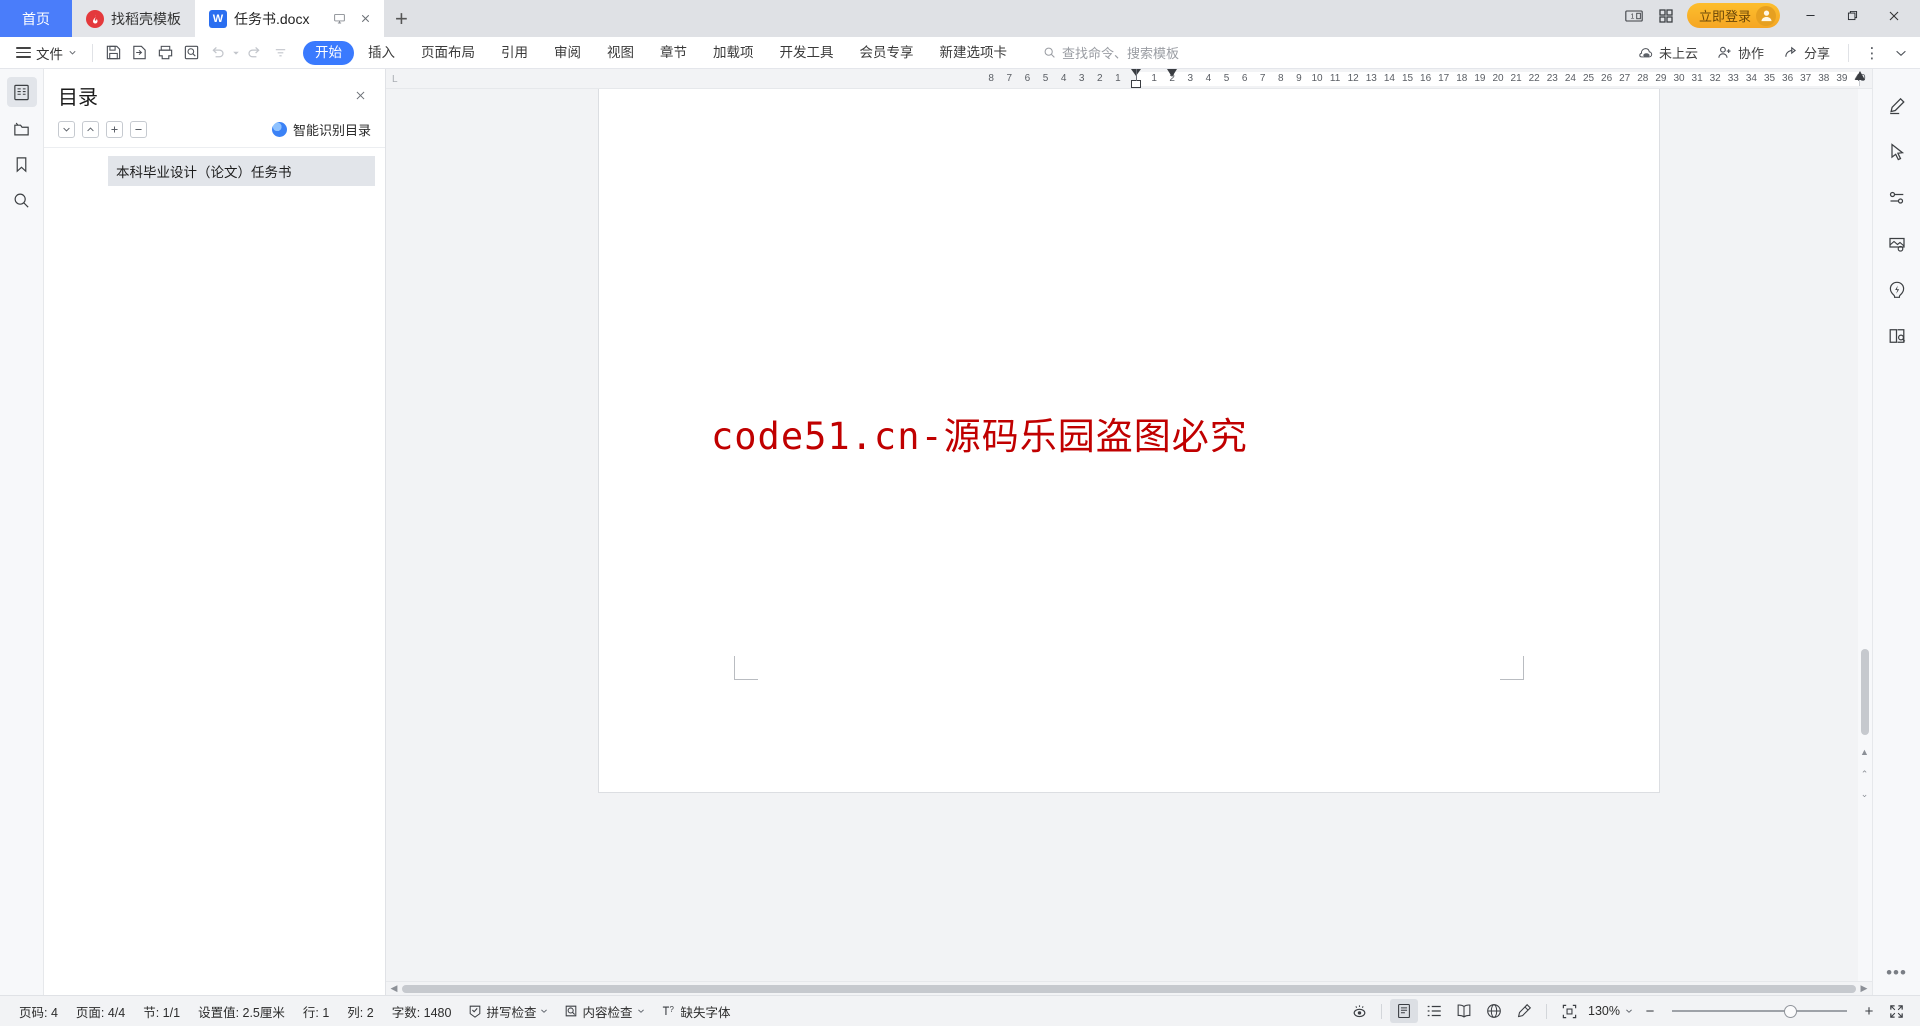 This screenshot has height=1026, width=1920. I want to click on save-icon, so click(113, 53).